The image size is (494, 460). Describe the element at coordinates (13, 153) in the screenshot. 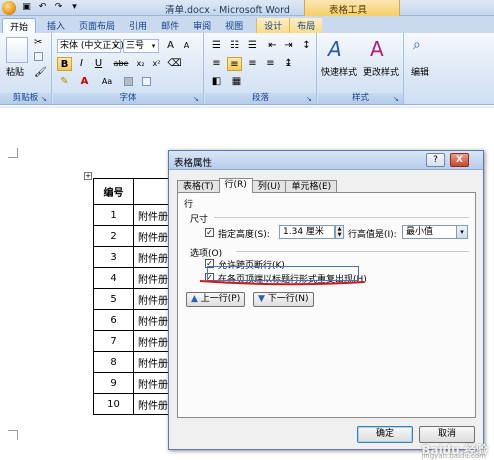

I see `margin-corner-top-left` at that location.